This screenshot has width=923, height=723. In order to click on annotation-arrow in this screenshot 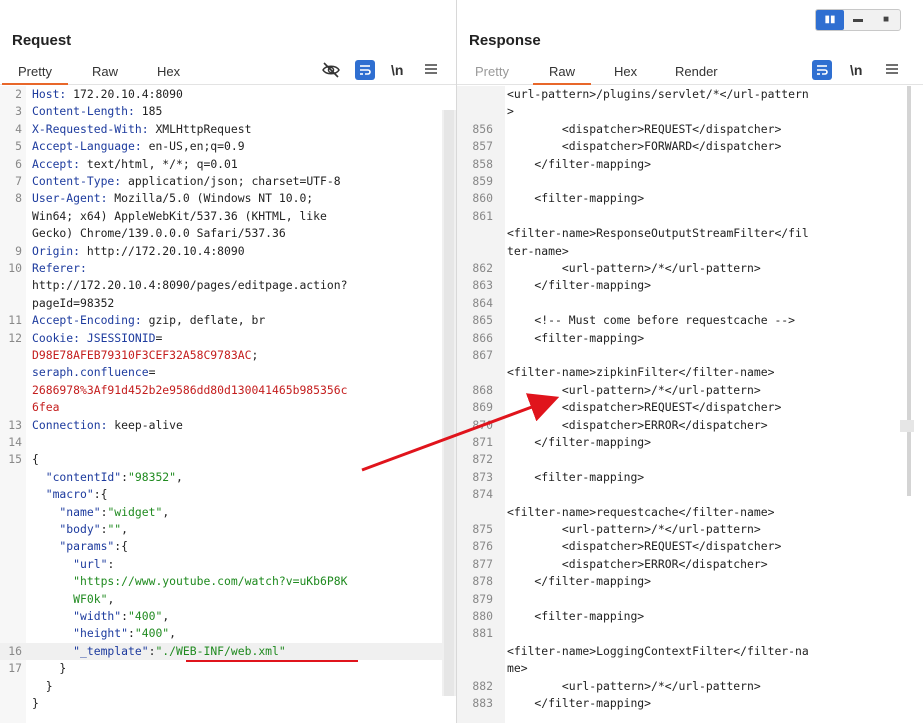, I will do `click(460, 432)`.